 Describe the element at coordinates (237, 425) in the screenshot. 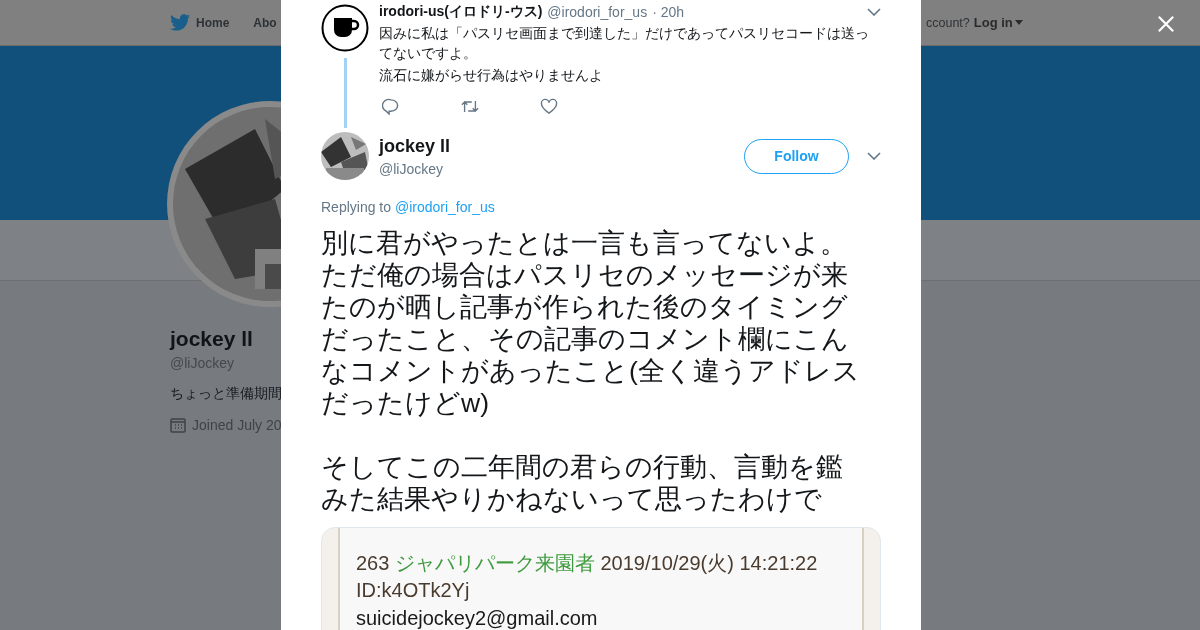

I see `joined-date: Joined July 20` at that location.